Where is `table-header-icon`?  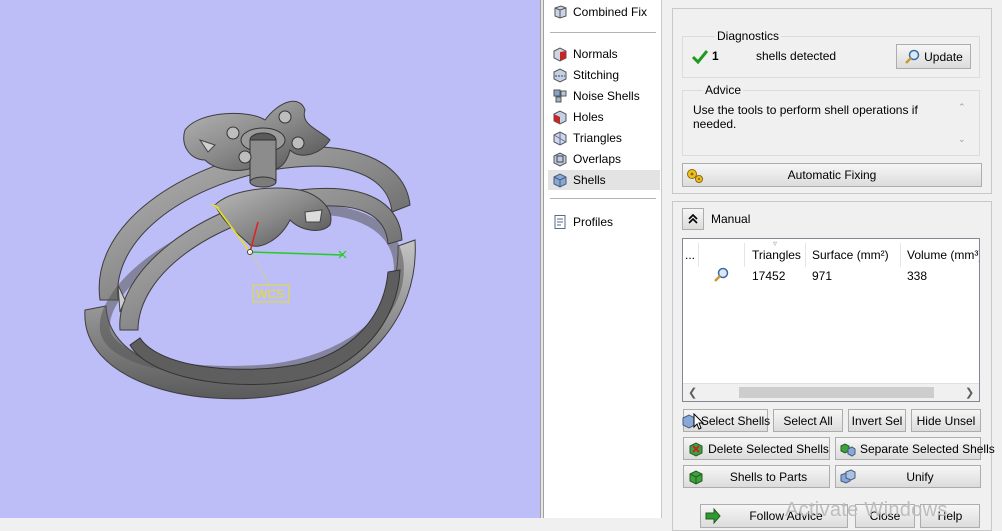 table-header-icon is located at coordinates (722, 255).